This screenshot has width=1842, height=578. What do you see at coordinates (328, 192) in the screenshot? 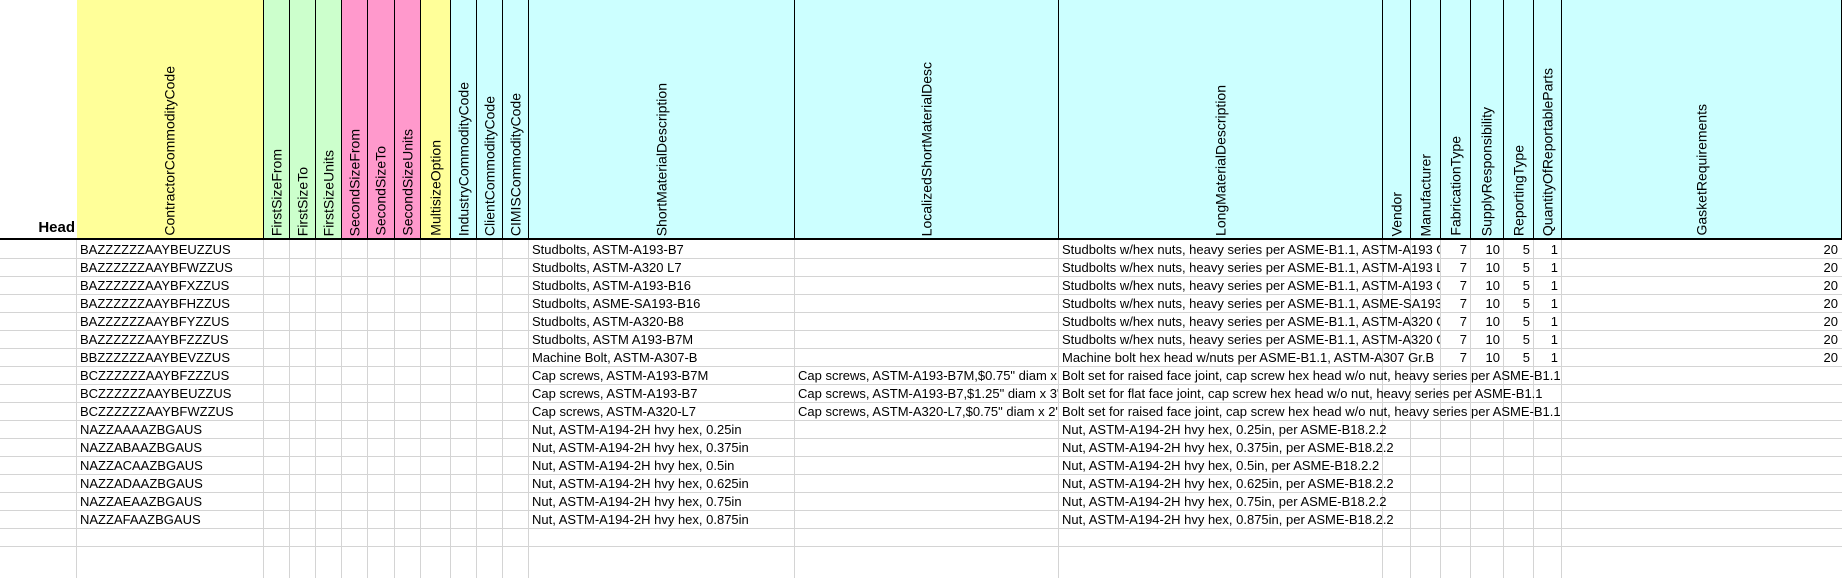
I see `column-header-label: FirstSizeUnits` at bounding box center [328, 192].